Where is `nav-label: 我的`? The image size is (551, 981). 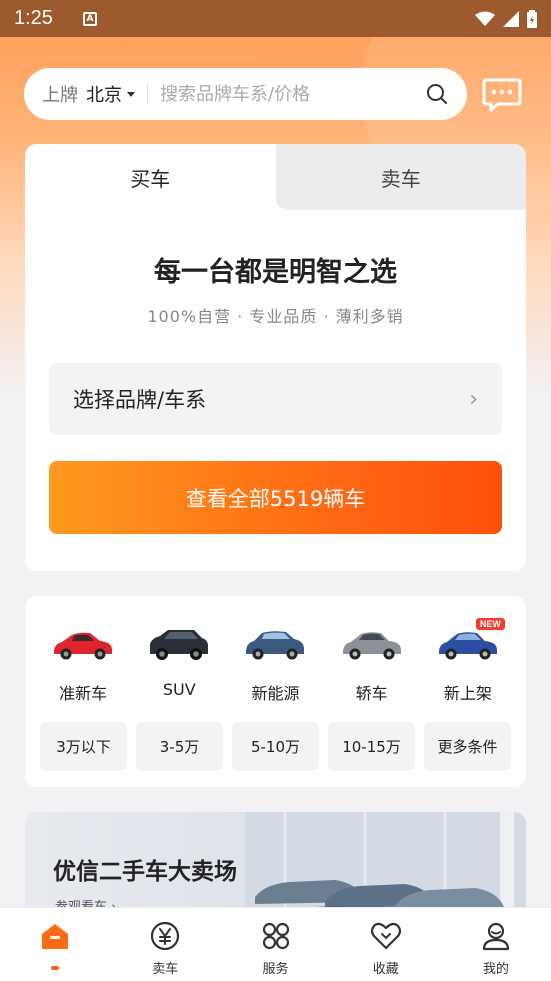
nav-label: 我的 is located at coordinates (495, 969).